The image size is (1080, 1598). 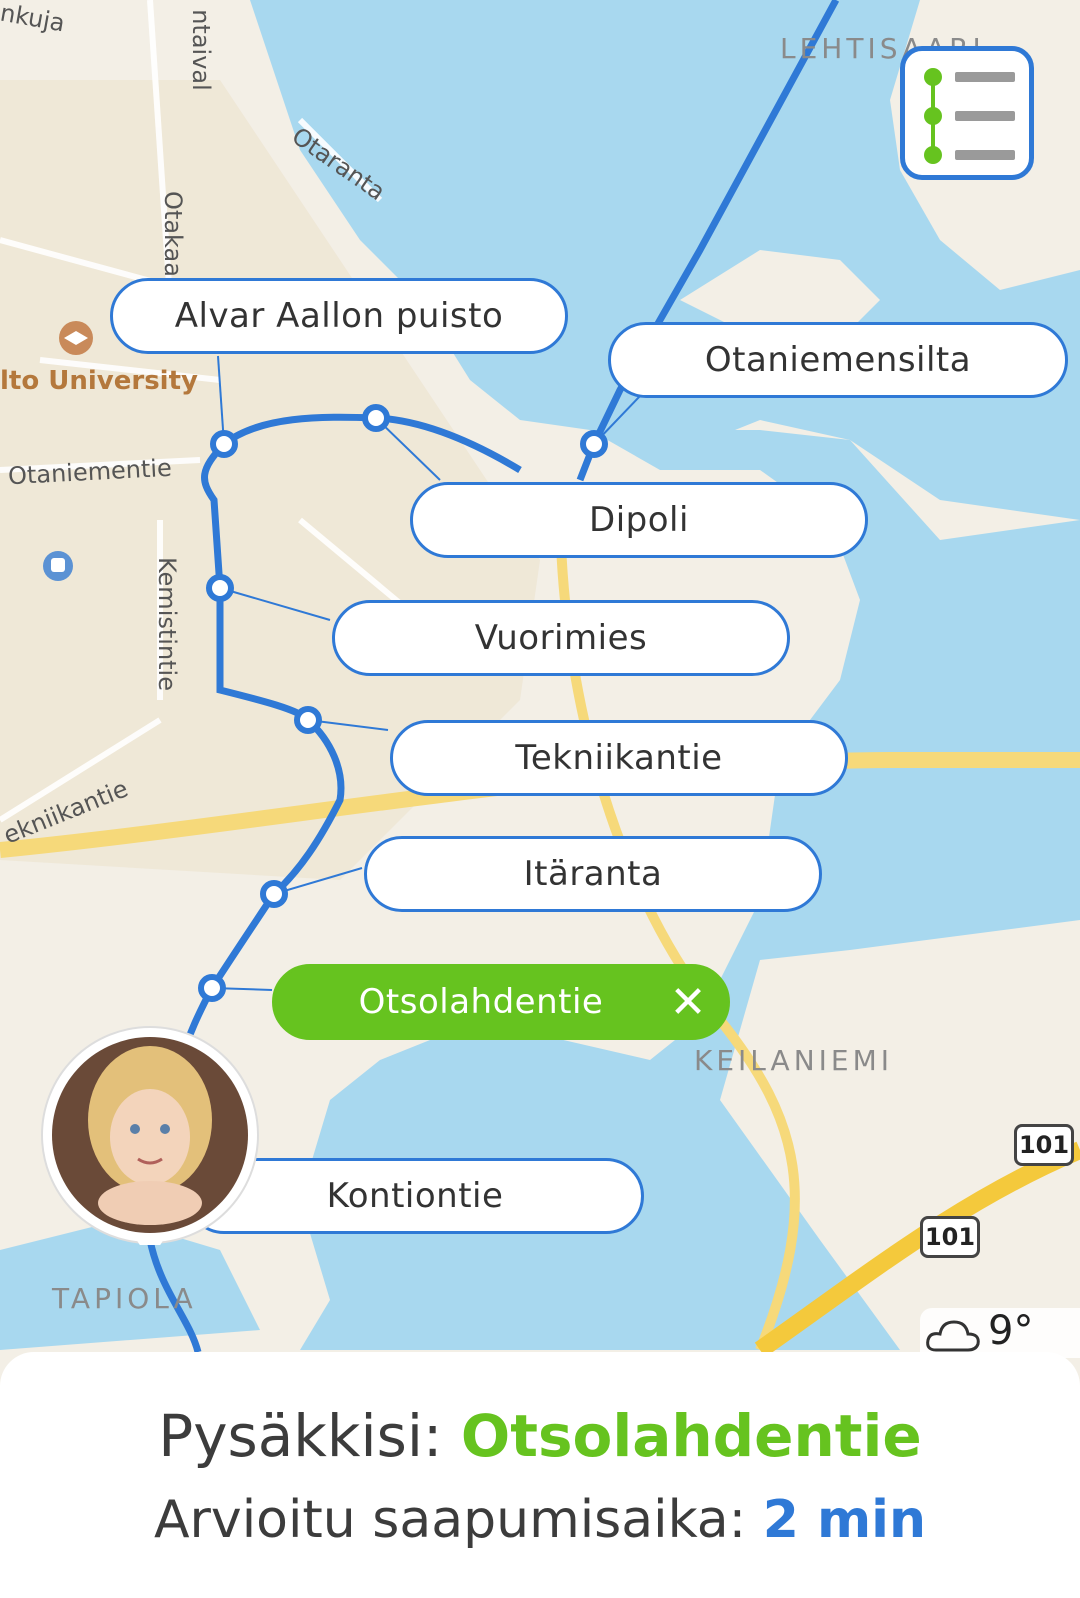 I want to click on stop-list-icon, so click(x=969, y=116).